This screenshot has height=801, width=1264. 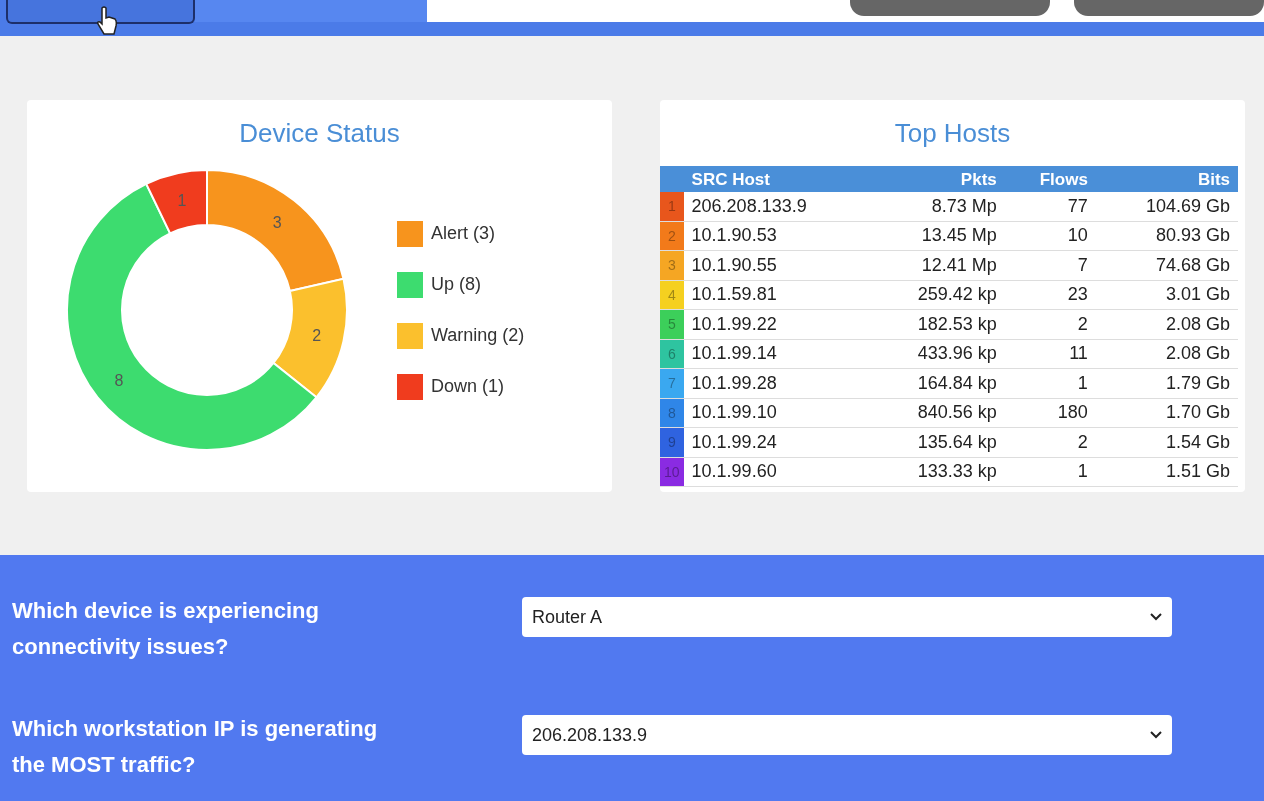 I want to click on slice-label: 8, so click(x=119, y=381).